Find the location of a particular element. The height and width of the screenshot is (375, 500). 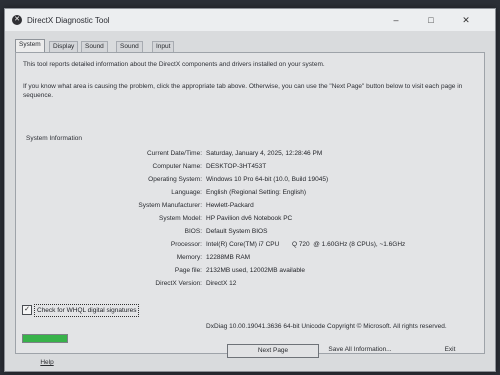

info-label: Page file: is located at coordinates (188, 270).